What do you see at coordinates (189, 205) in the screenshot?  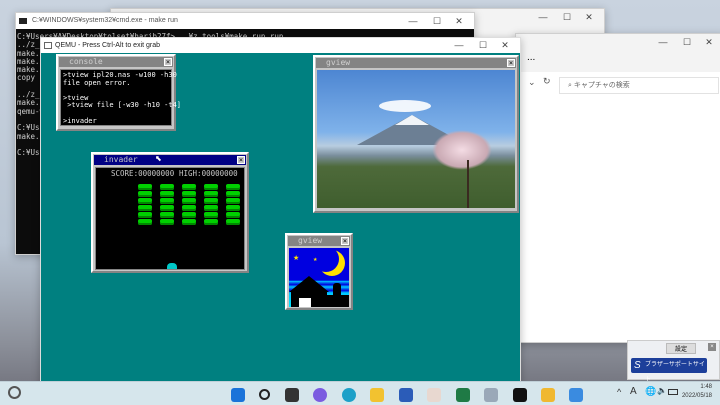 I see `invader-formation` at bounding box center [189, 205].